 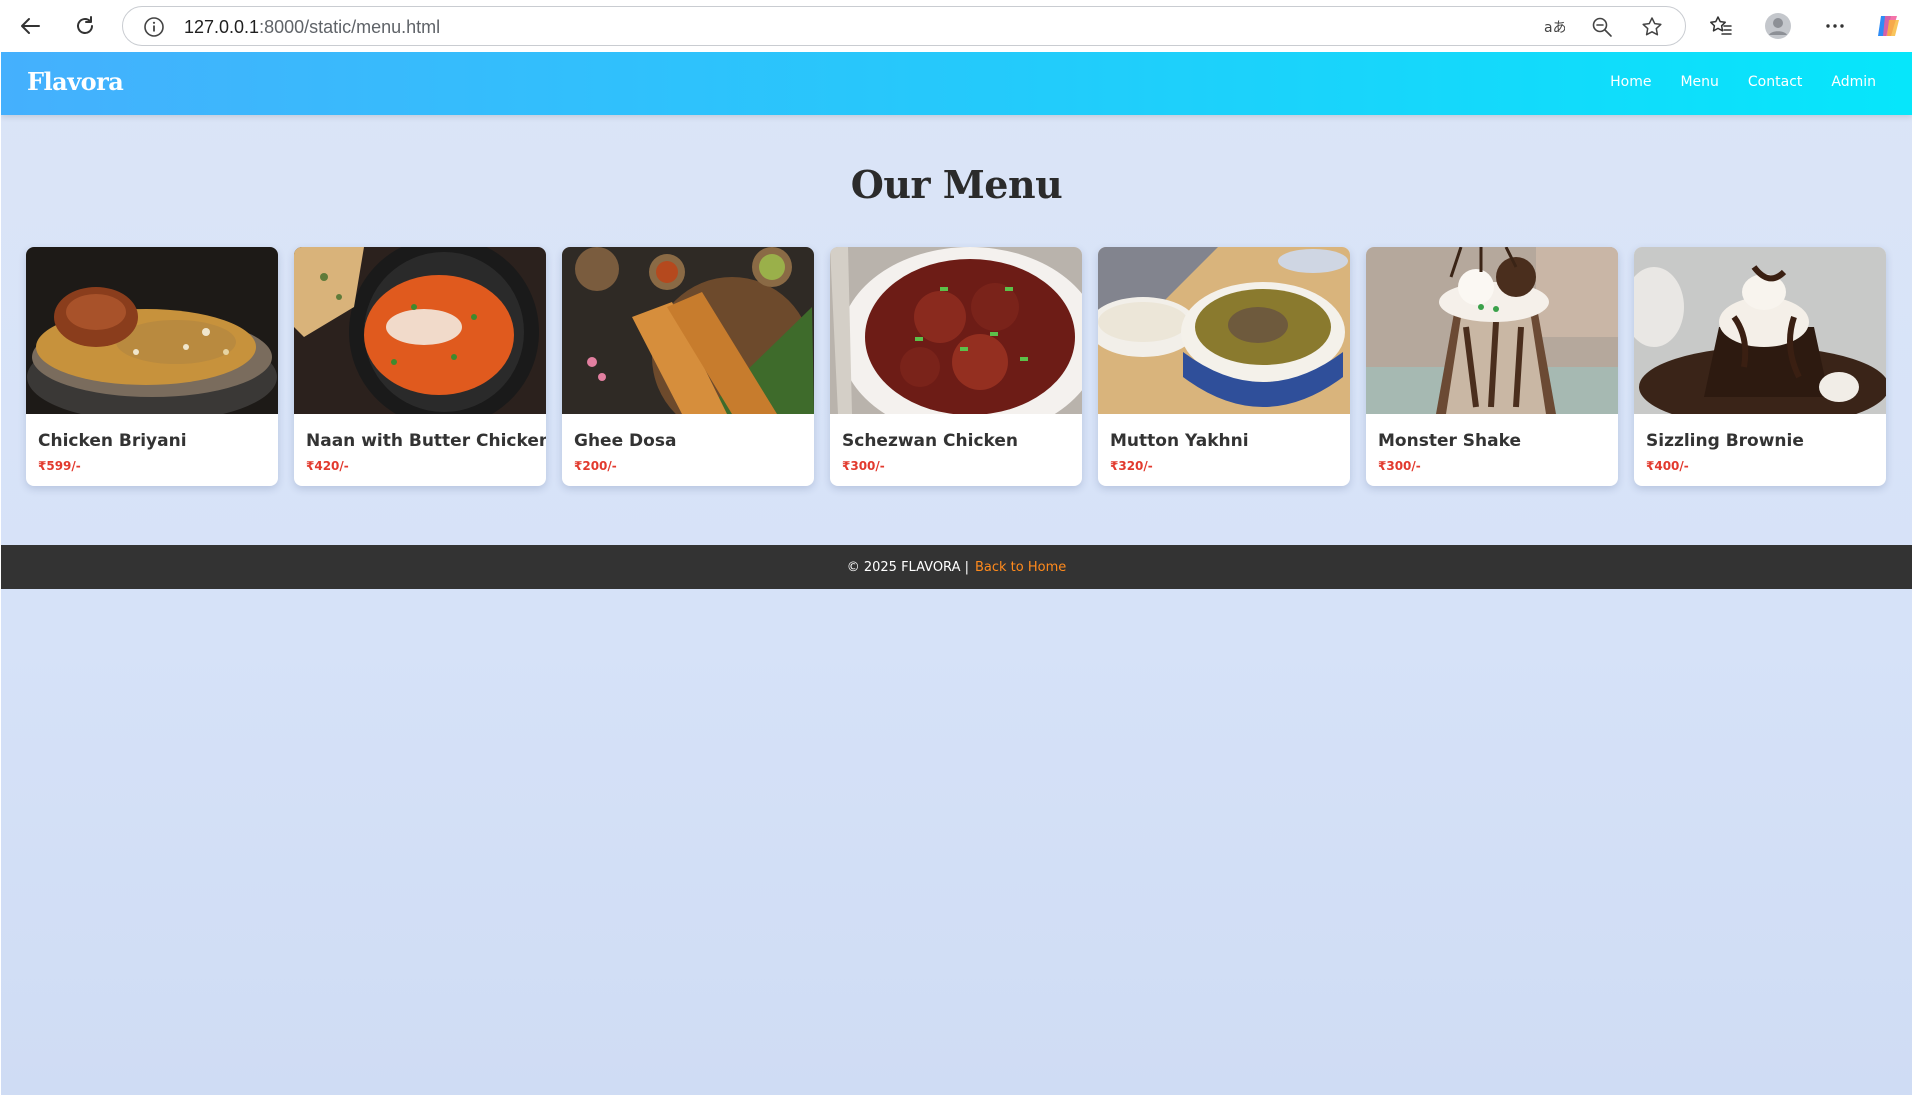 I want to click on naan-butter-chicken-image, so click(x=420, y=330).